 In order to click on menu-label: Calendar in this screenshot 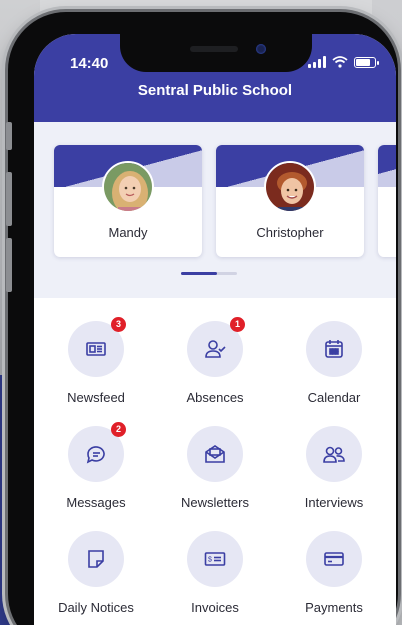, I will do `click(334, 397)`.